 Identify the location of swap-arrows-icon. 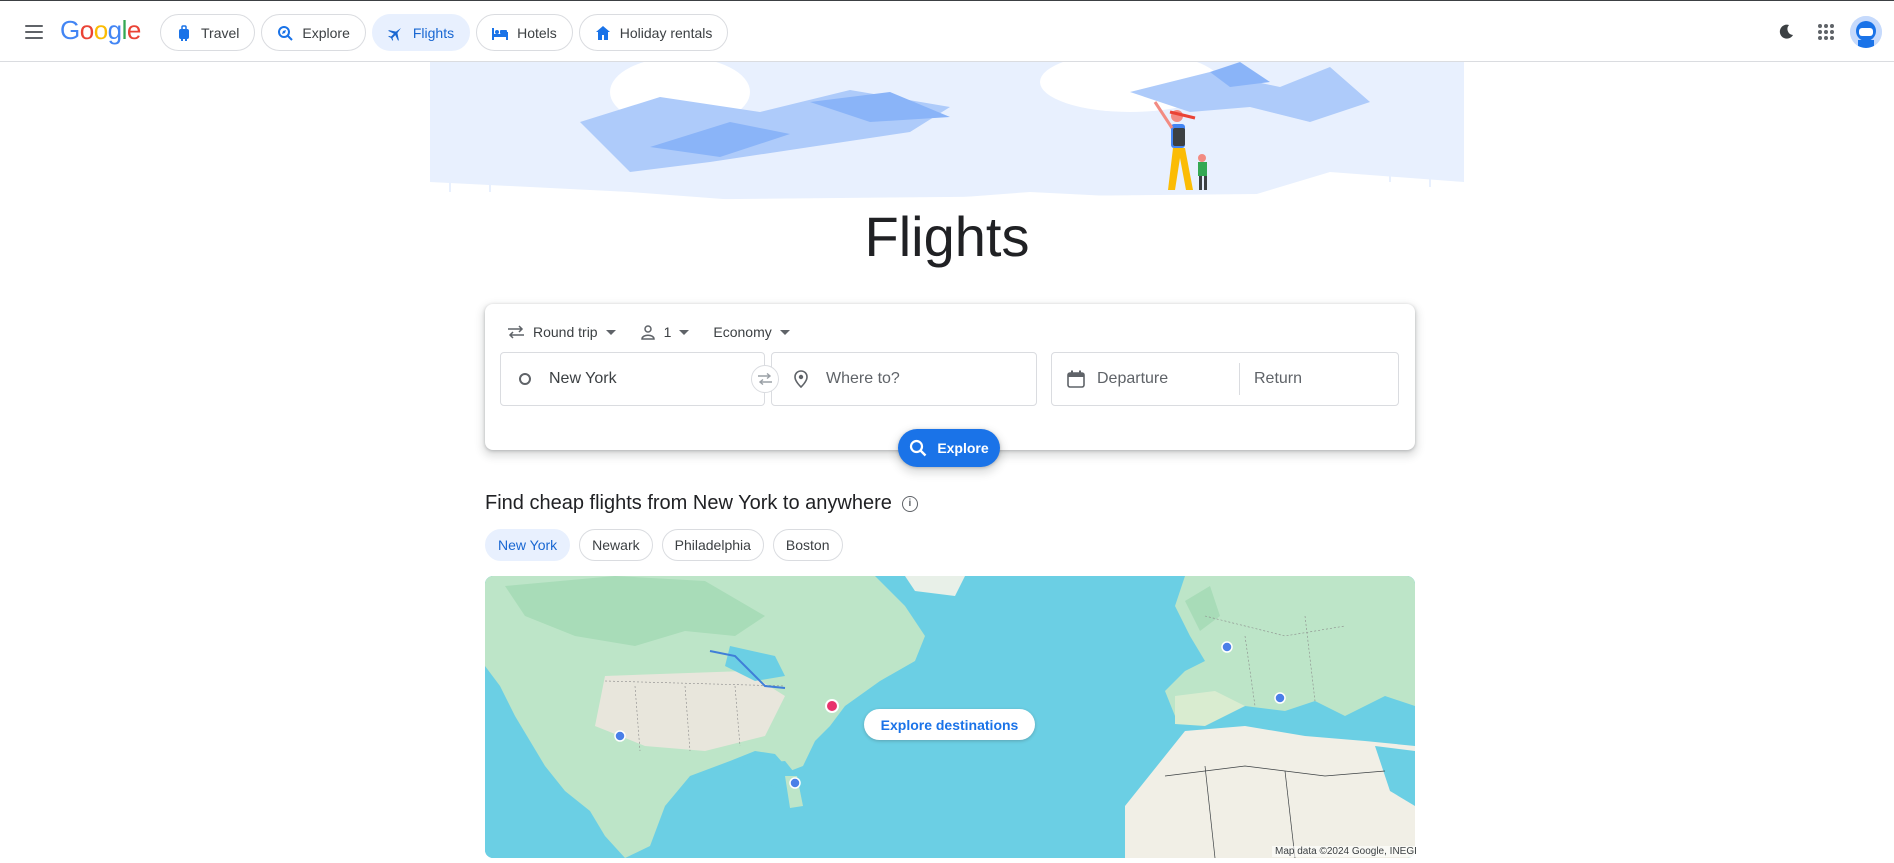
(765, 379).